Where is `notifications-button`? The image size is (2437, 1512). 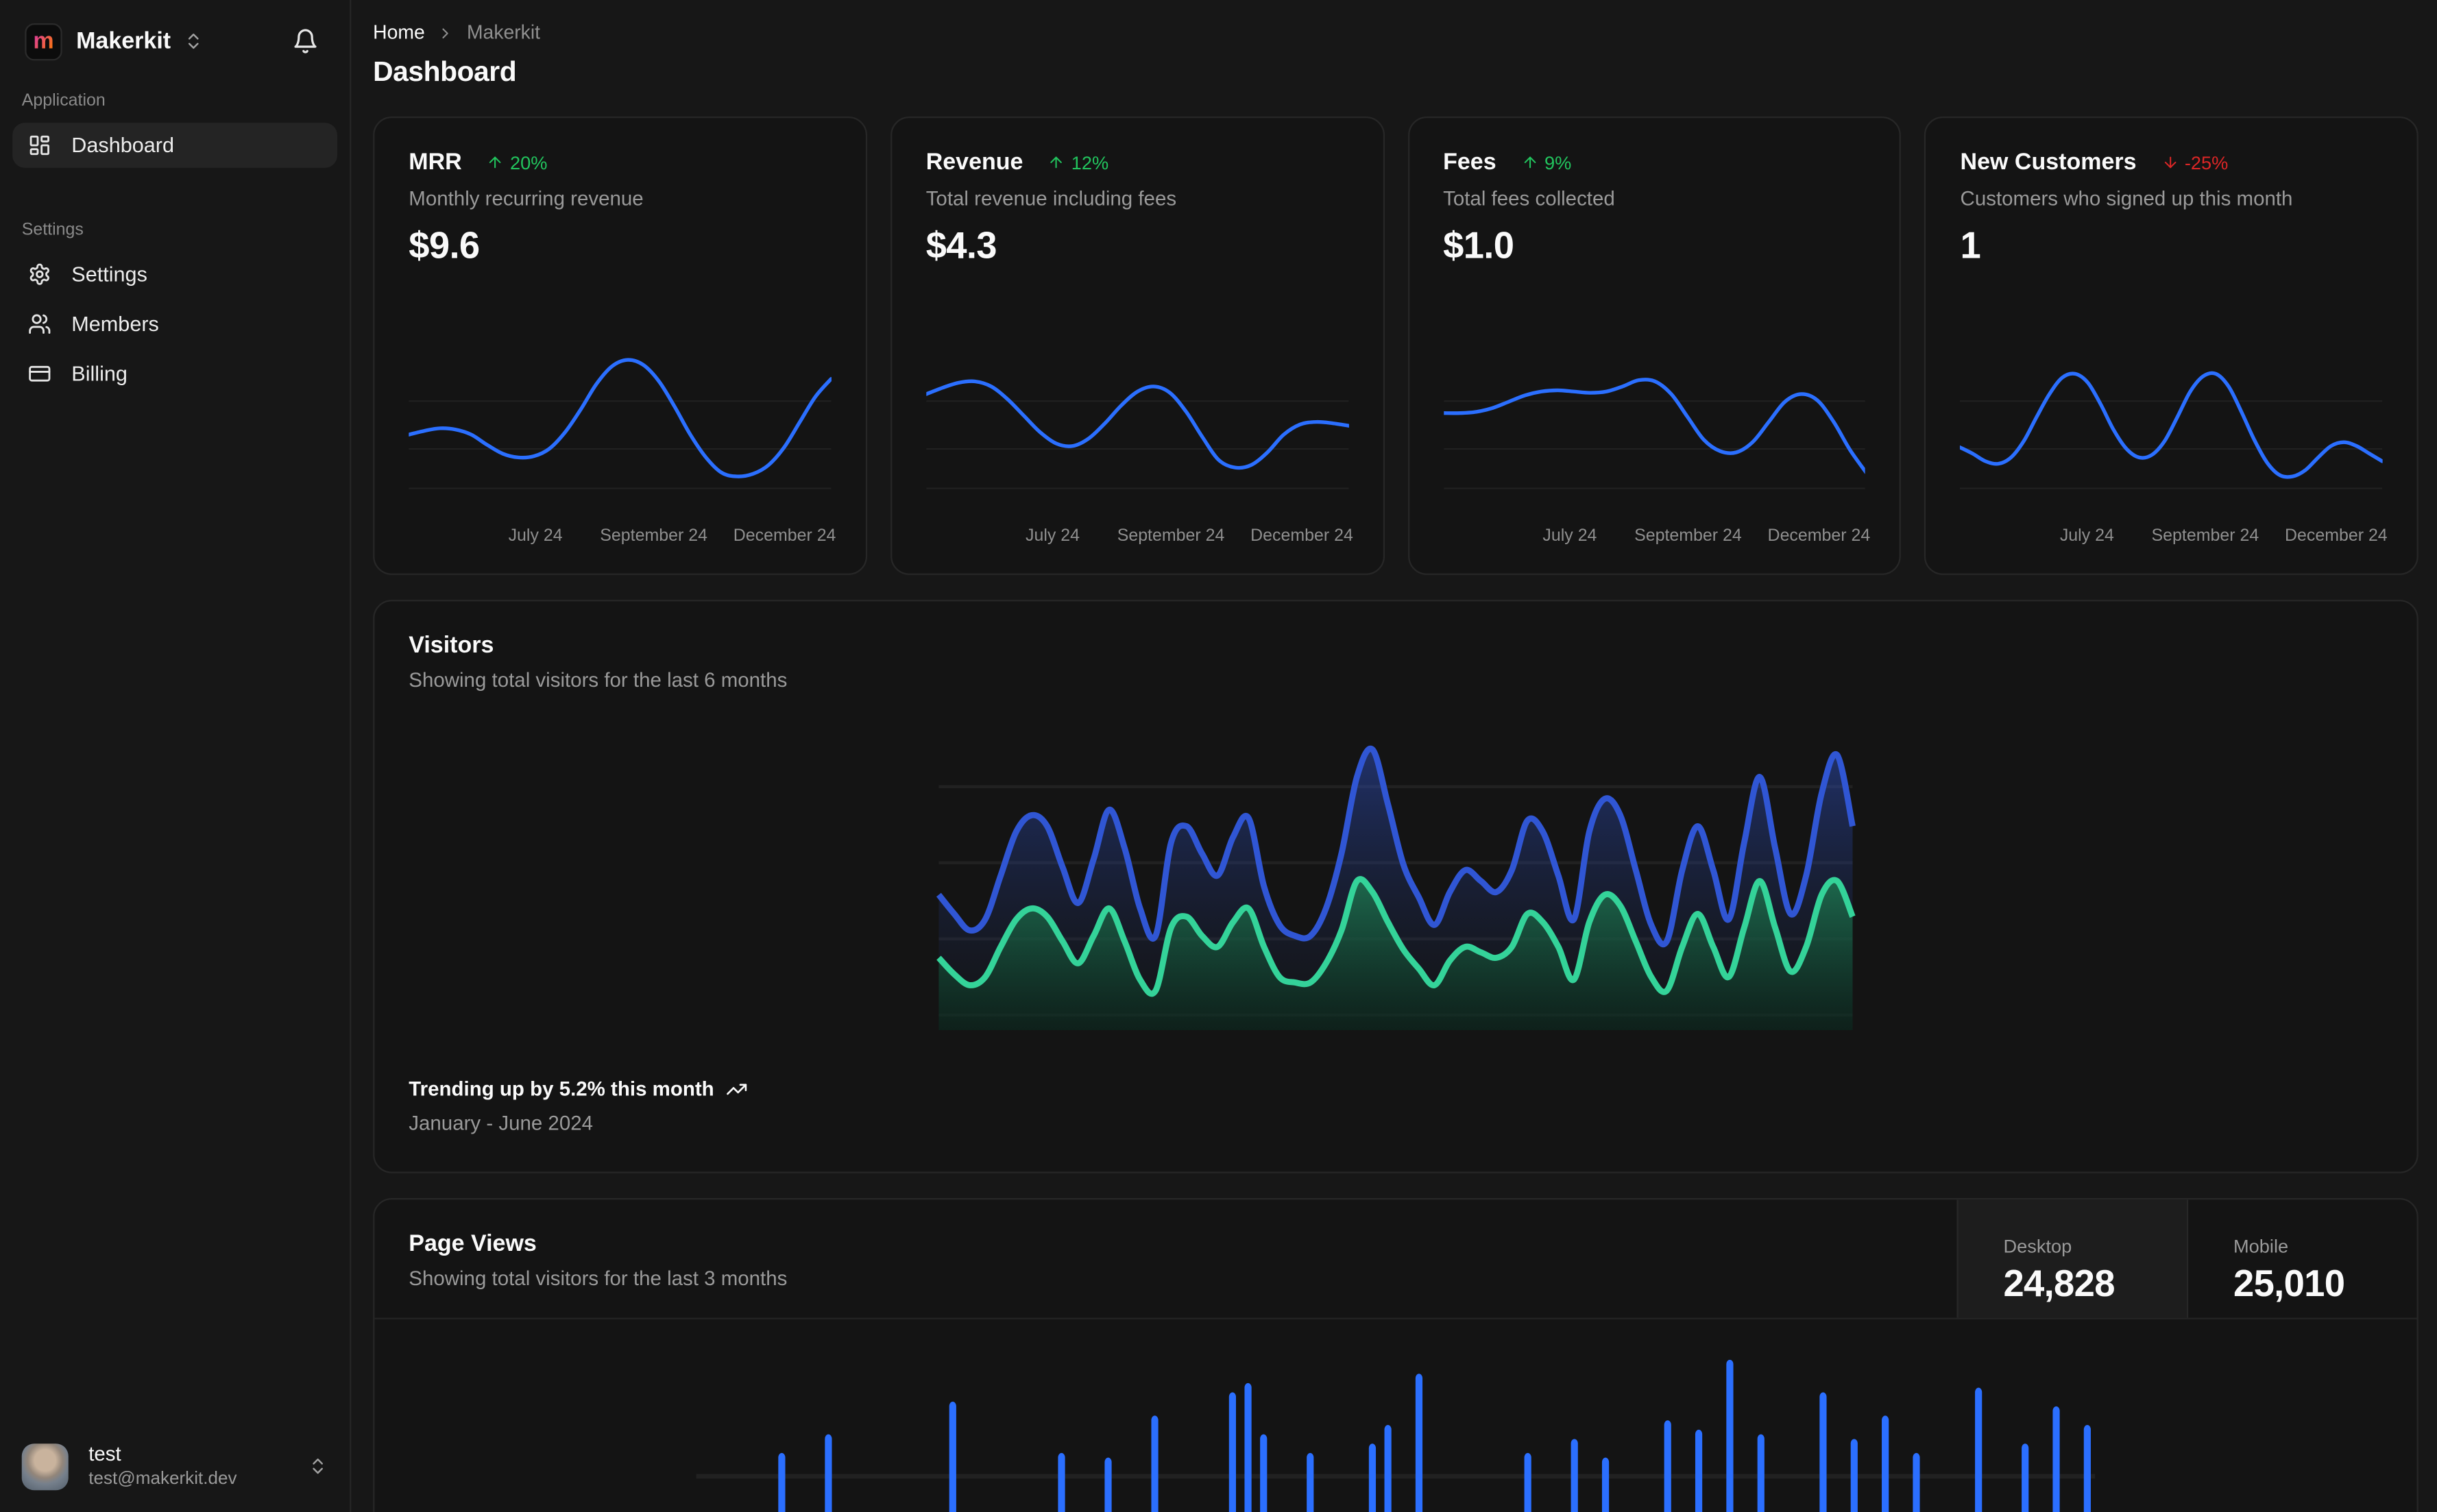 notifications-button is located at coordinates (305, 41).